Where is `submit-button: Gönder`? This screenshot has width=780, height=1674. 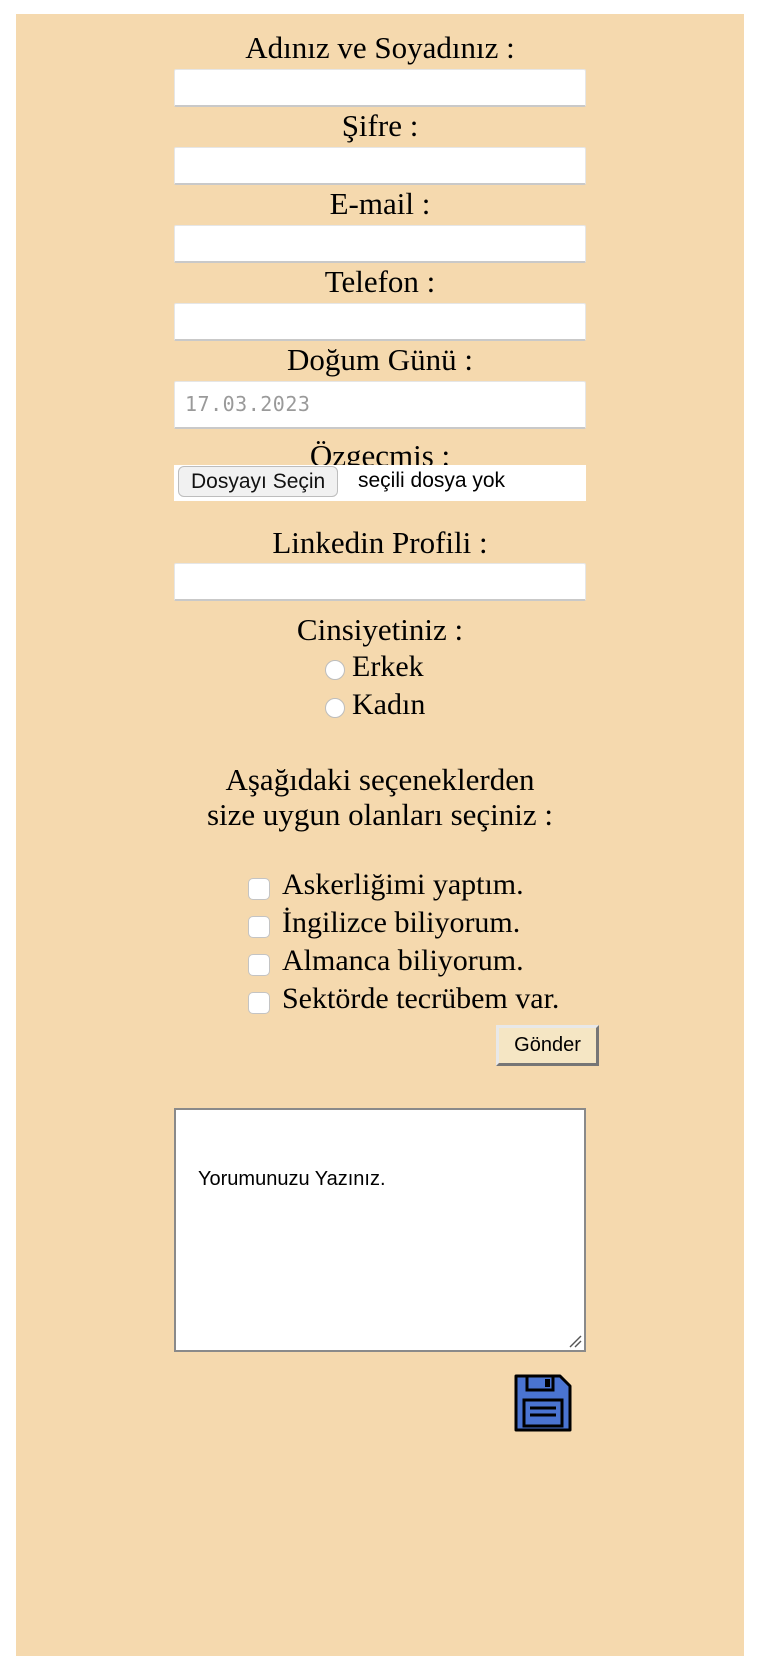
submit-button: Gönder is located at coordinates (547, 1045).